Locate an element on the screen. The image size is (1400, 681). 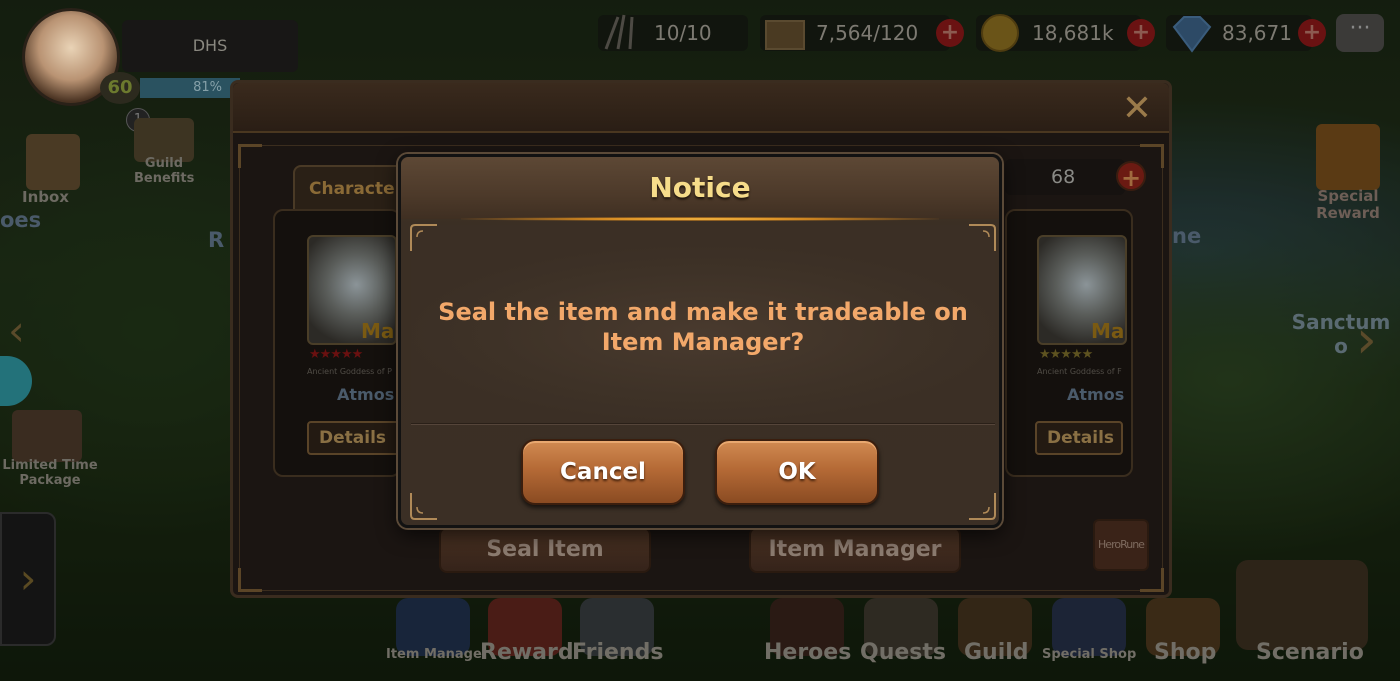
dialog-title: Notice is located at coordinates (700, 187).